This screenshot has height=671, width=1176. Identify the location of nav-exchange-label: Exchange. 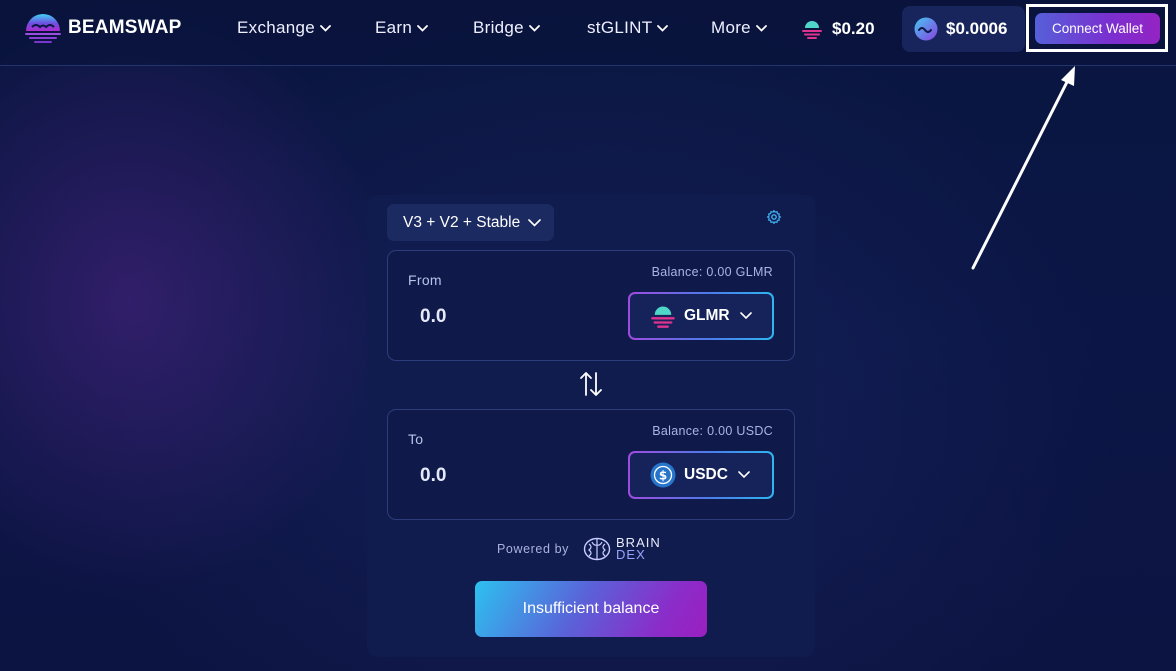
(276, 27).